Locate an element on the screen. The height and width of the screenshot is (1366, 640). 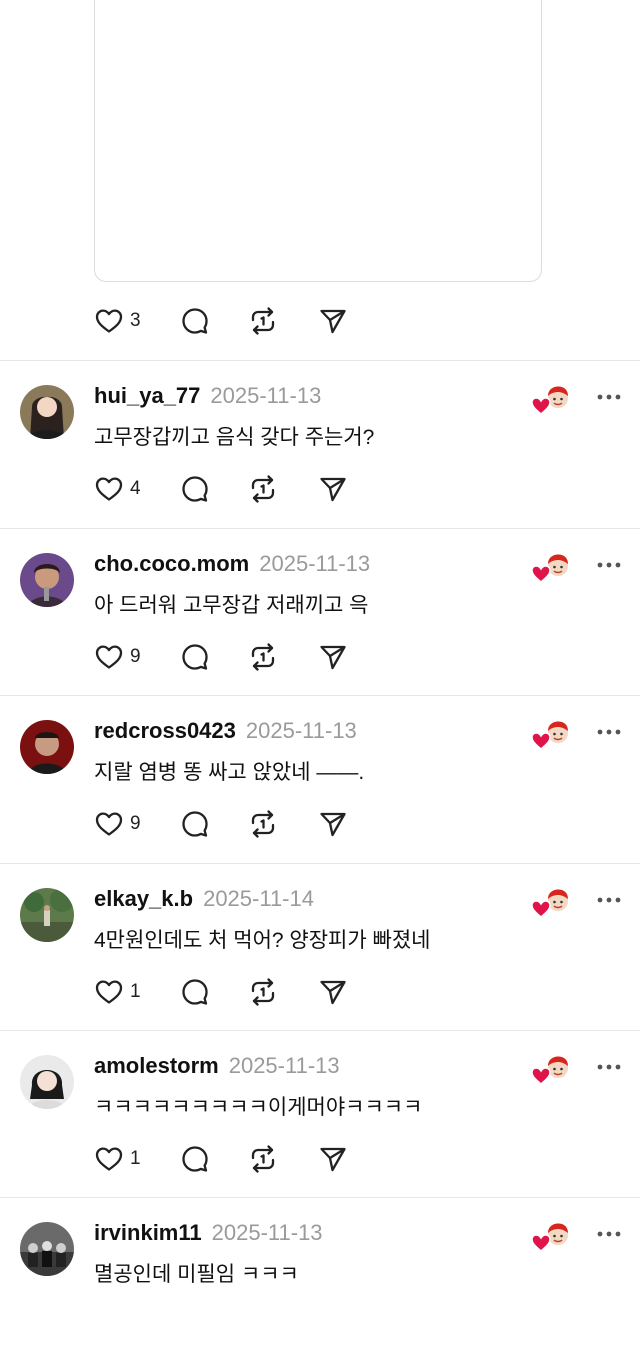
comment-username: redcross0423 is located at coordinates (165, 731).